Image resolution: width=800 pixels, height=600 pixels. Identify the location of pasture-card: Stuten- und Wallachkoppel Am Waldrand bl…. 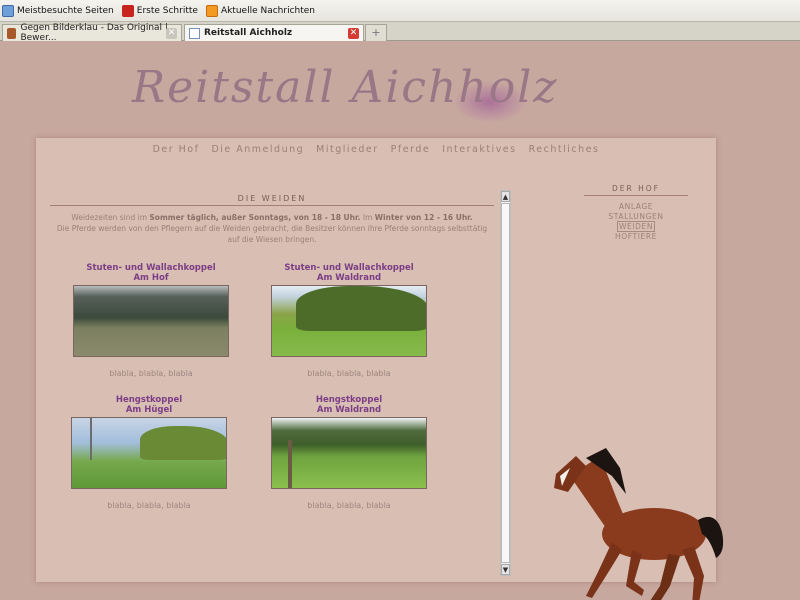
(349, 320).